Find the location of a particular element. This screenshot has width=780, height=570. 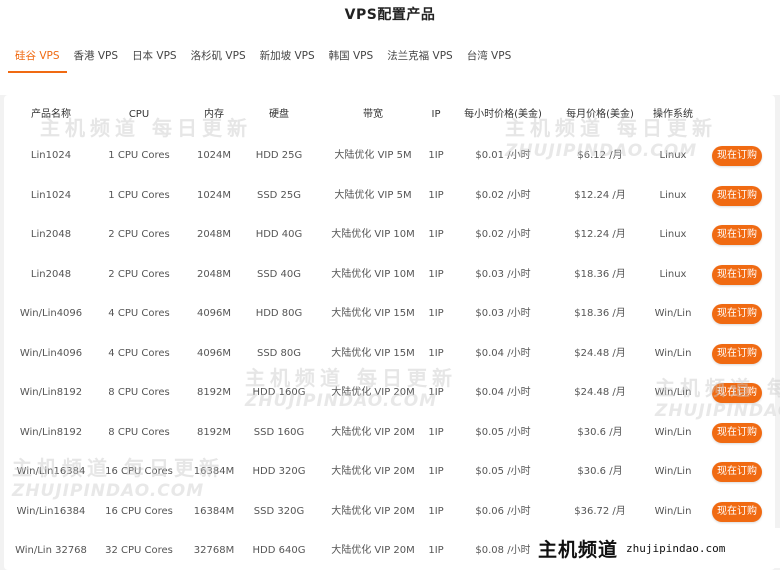

brand-badge: 主机频道 zhujipindao.com is located at coordinates (655, 548).